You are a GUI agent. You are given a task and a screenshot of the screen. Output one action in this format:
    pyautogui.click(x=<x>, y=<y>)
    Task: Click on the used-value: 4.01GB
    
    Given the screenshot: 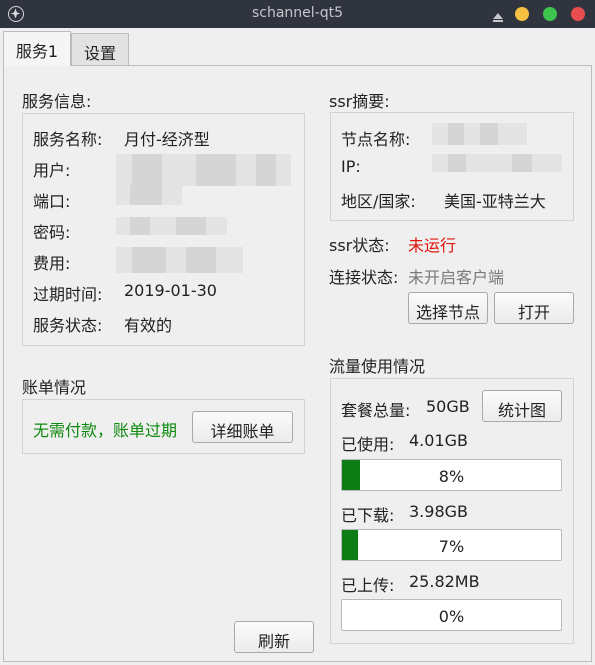 What is the action you would take?
    pyautogui.click(x=438, y=440)
    